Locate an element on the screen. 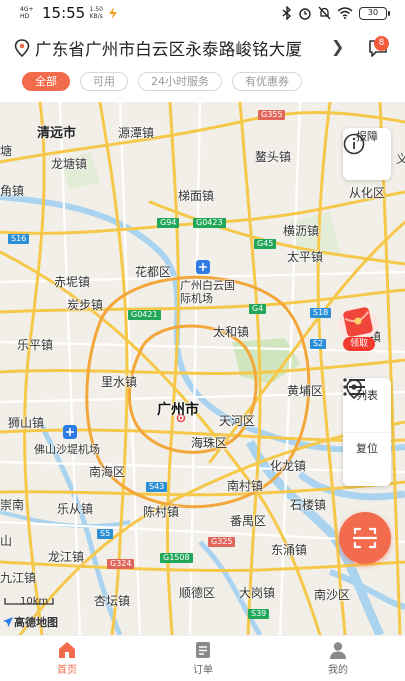  route-badge: G324 is located at coordinates (121, 564).